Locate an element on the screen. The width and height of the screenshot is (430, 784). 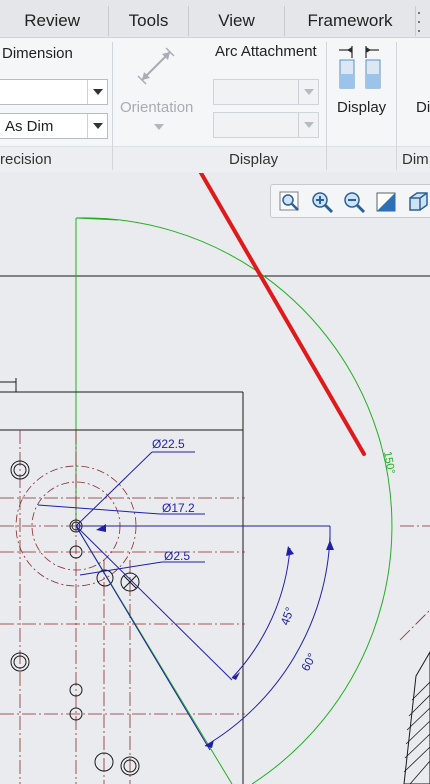
precision-dropdown is located at coordinates (54, 92).